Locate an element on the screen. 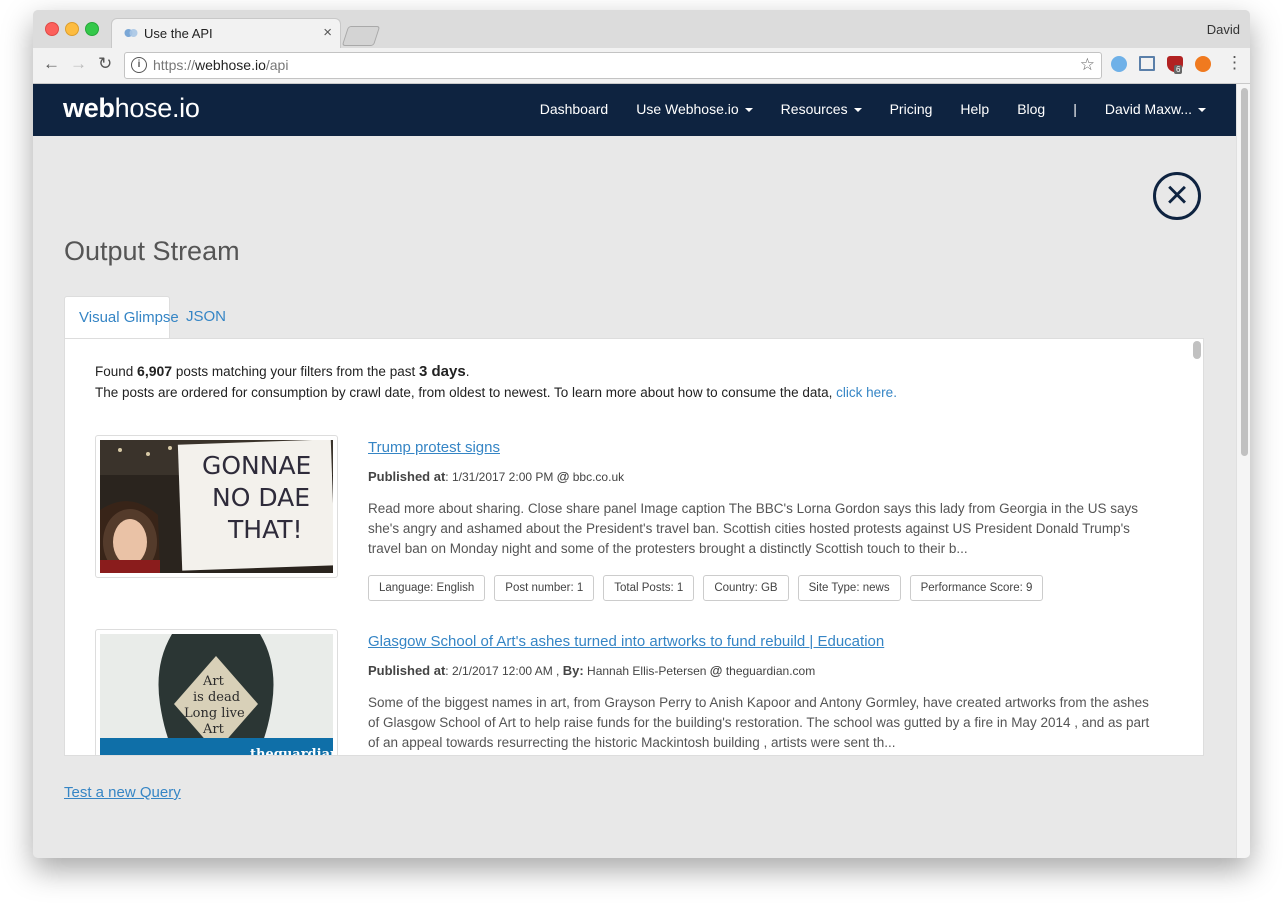 The height and width of the screenshot is (916, 1283). info-icon: i is located at coordinates (139, 65).